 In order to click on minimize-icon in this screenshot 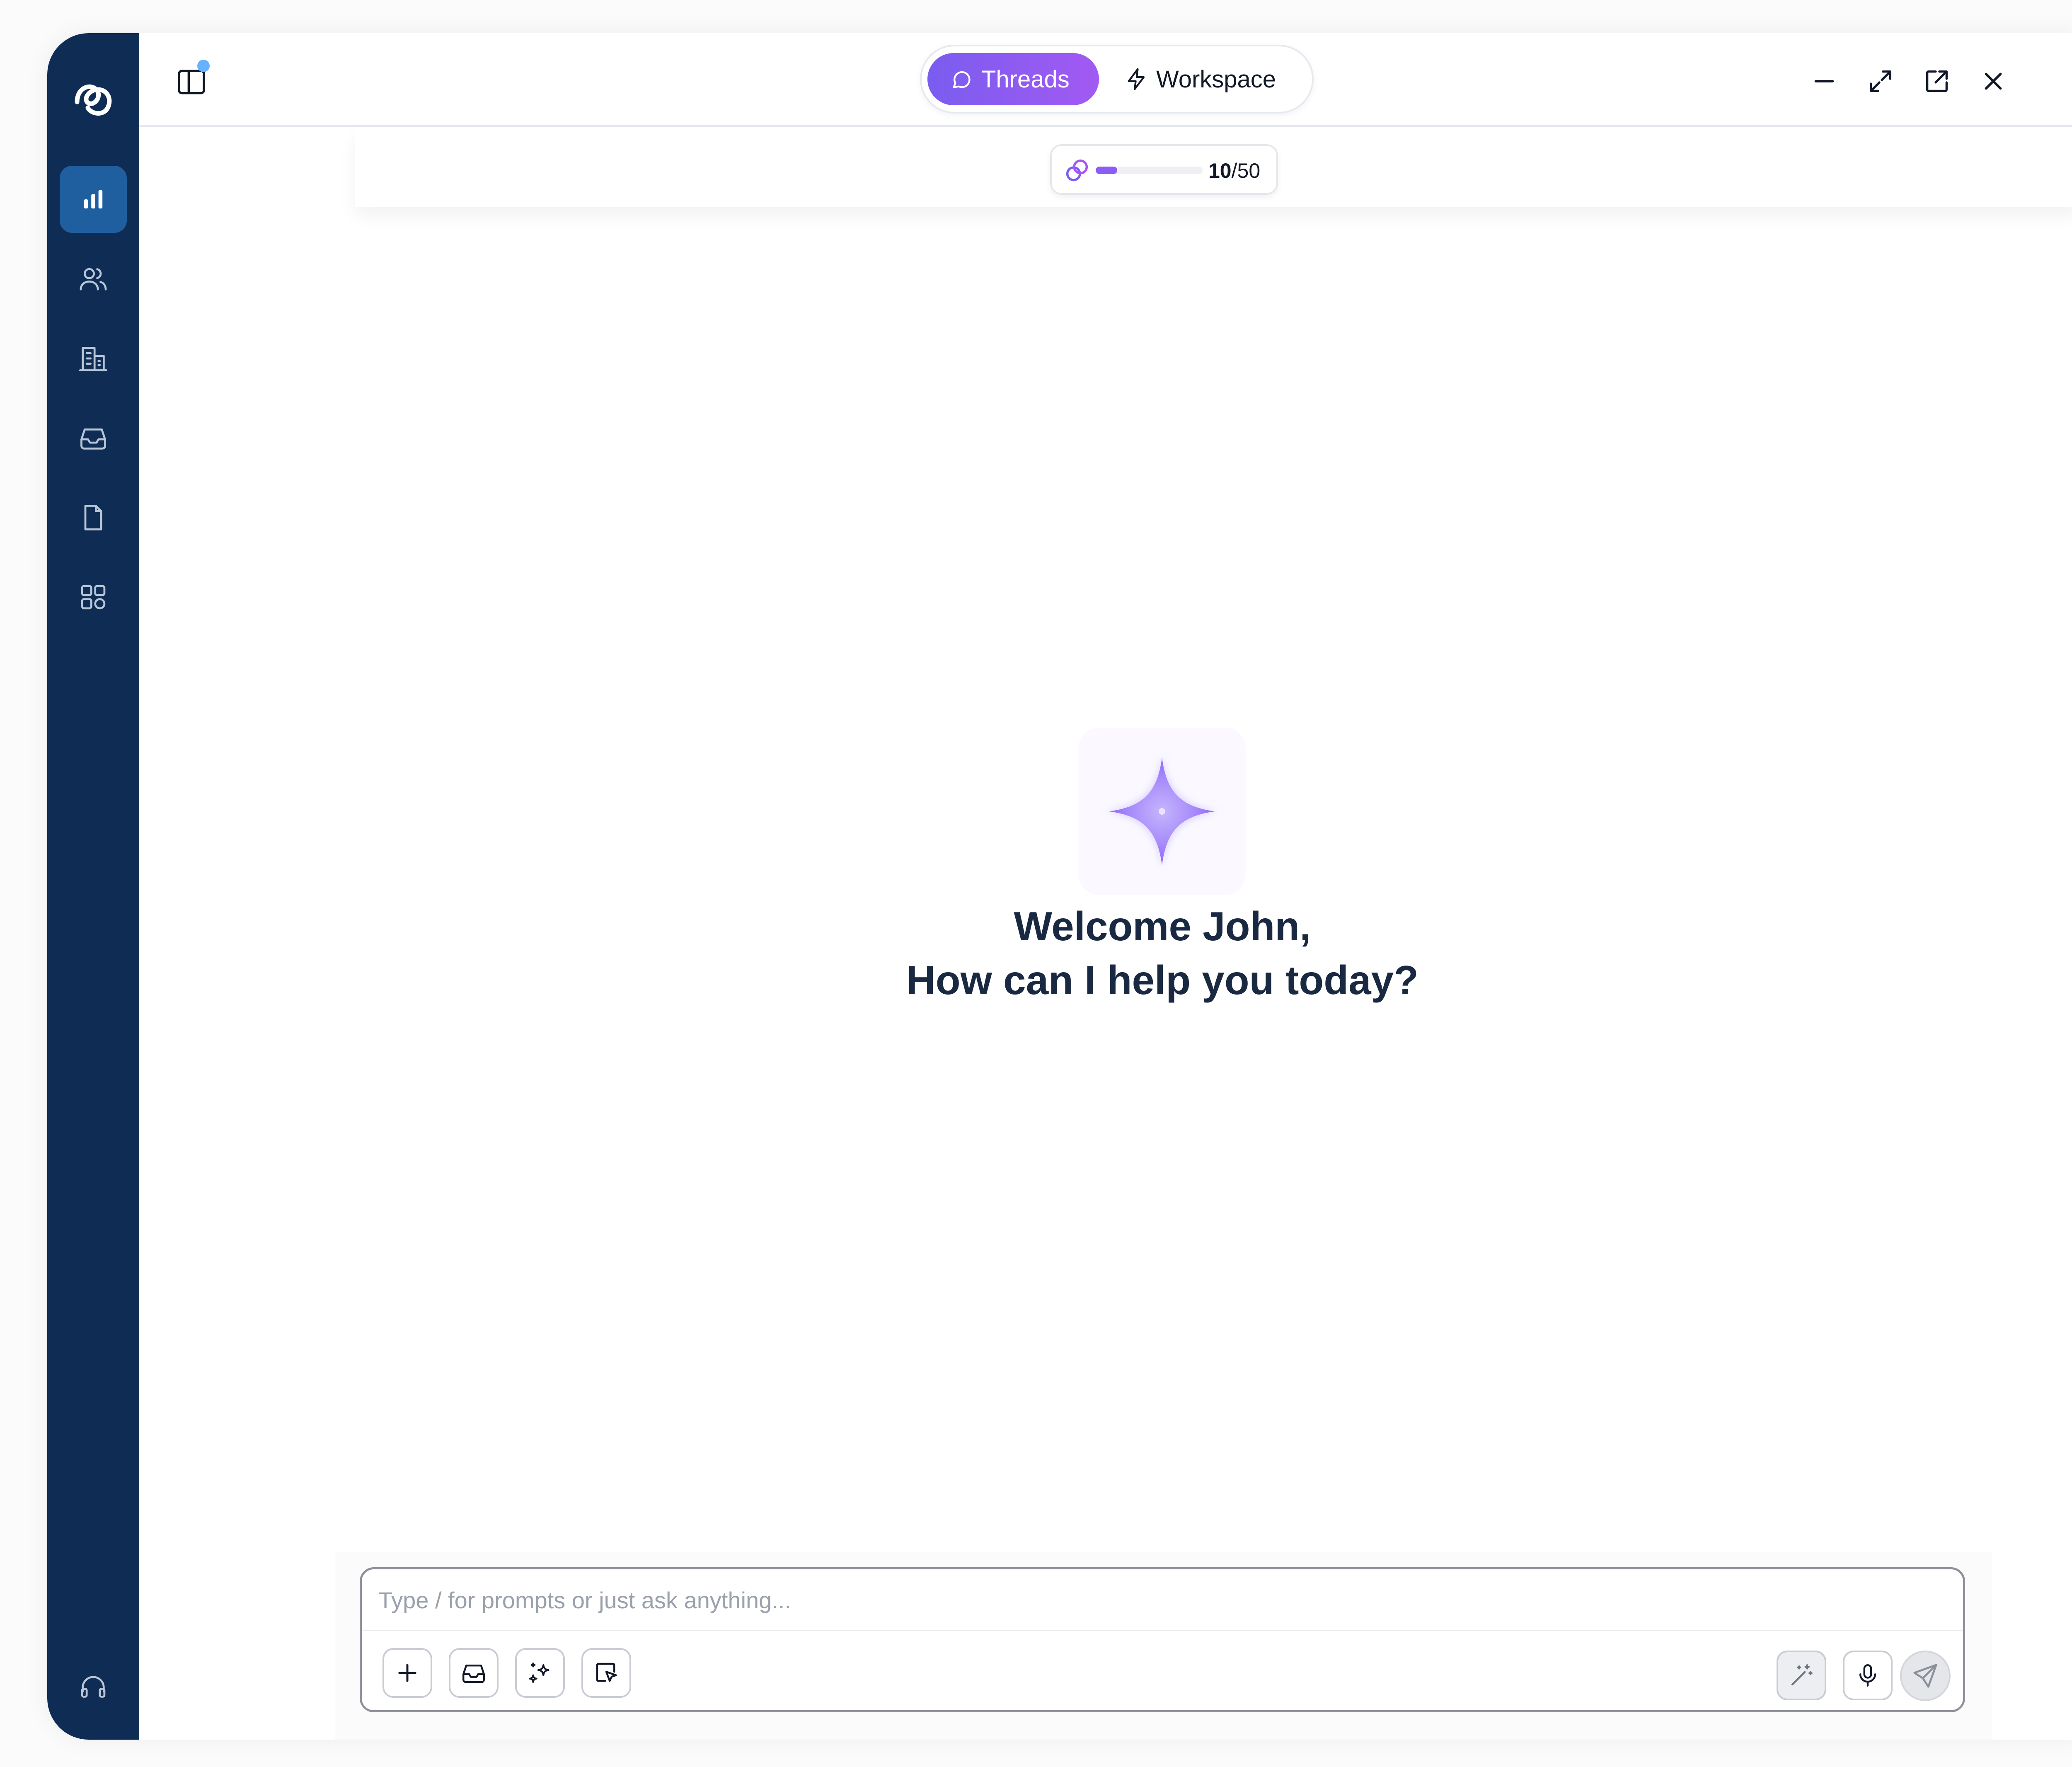, I will do `click(1824, 81)`.